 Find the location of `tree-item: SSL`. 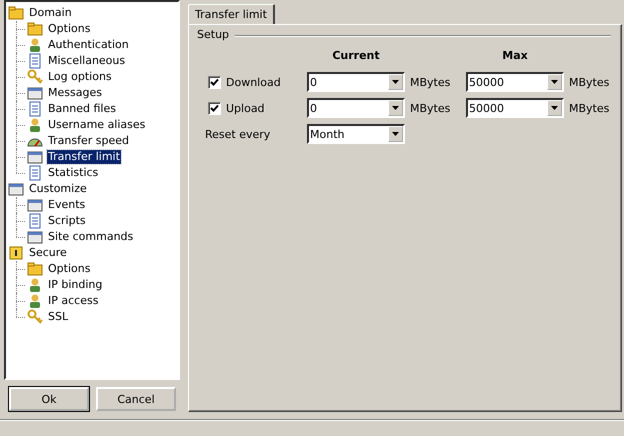

tree-item: SSL is located at coordinates (58, 317).